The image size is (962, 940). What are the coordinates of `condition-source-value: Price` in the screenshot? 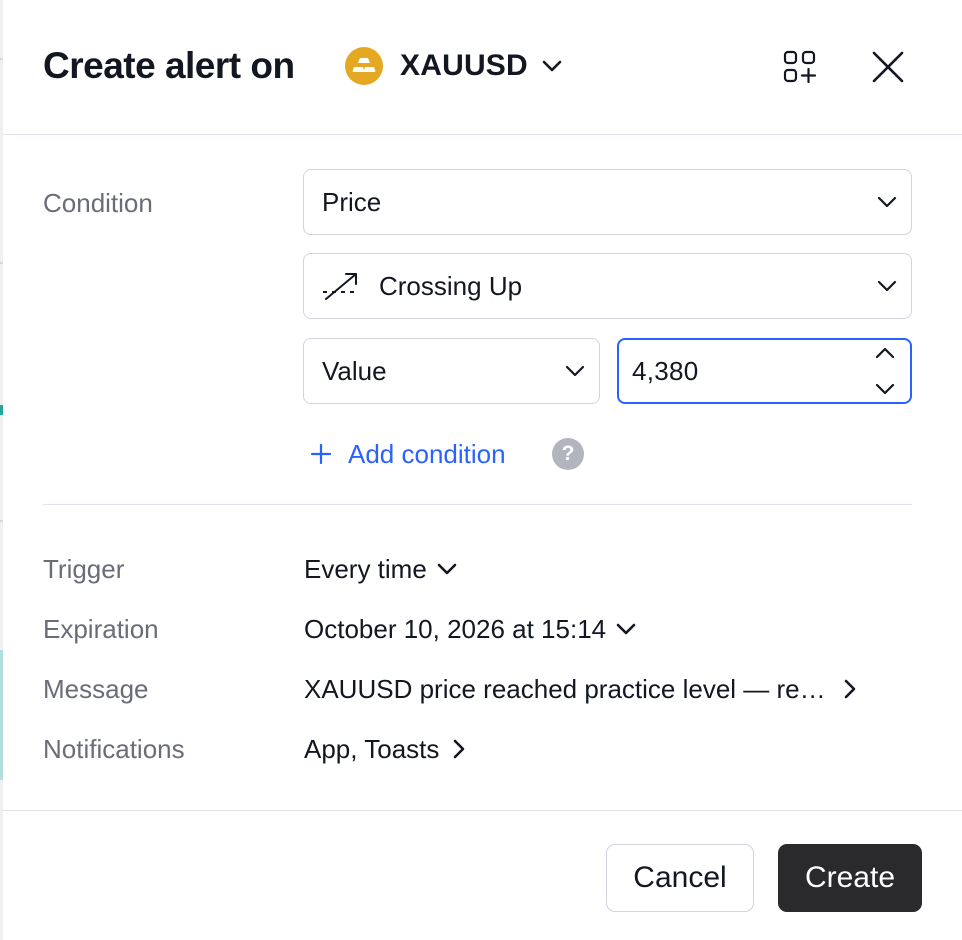 It's located at (352, 202).